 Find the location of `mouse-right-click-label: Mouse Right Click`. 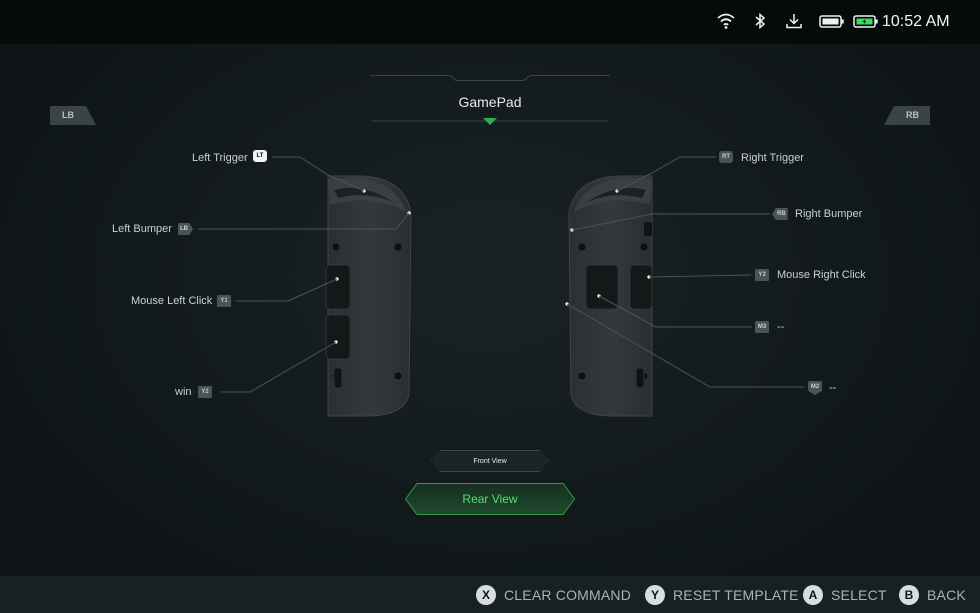

mouse-right-click-label: Mouse Right Click is located at coordinates (821, 275).